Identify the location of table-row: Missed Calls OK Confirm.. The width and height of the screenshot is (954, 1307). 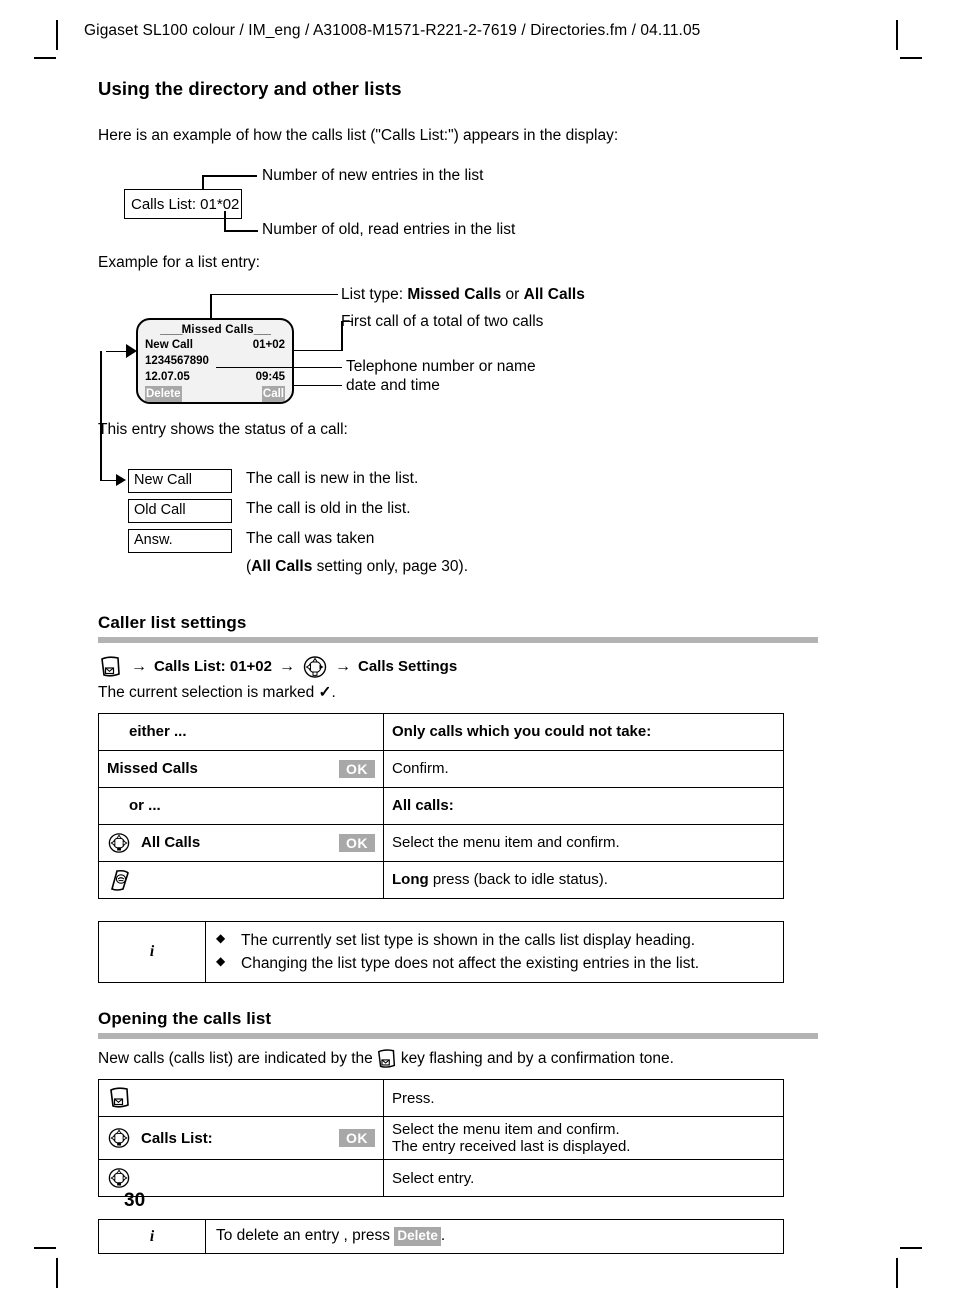
(441, 768).